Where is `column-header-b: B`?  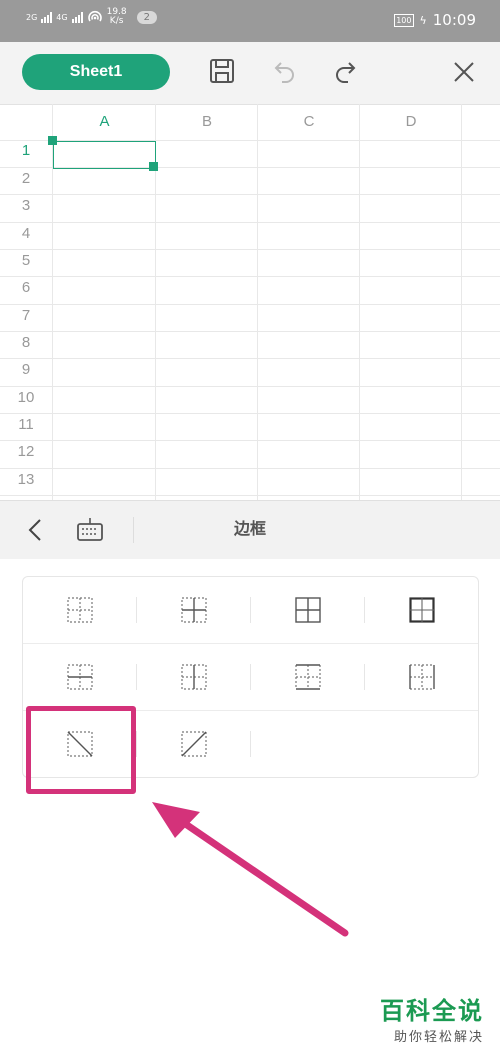
column-header-b: B is located at coordinates (206, 122).